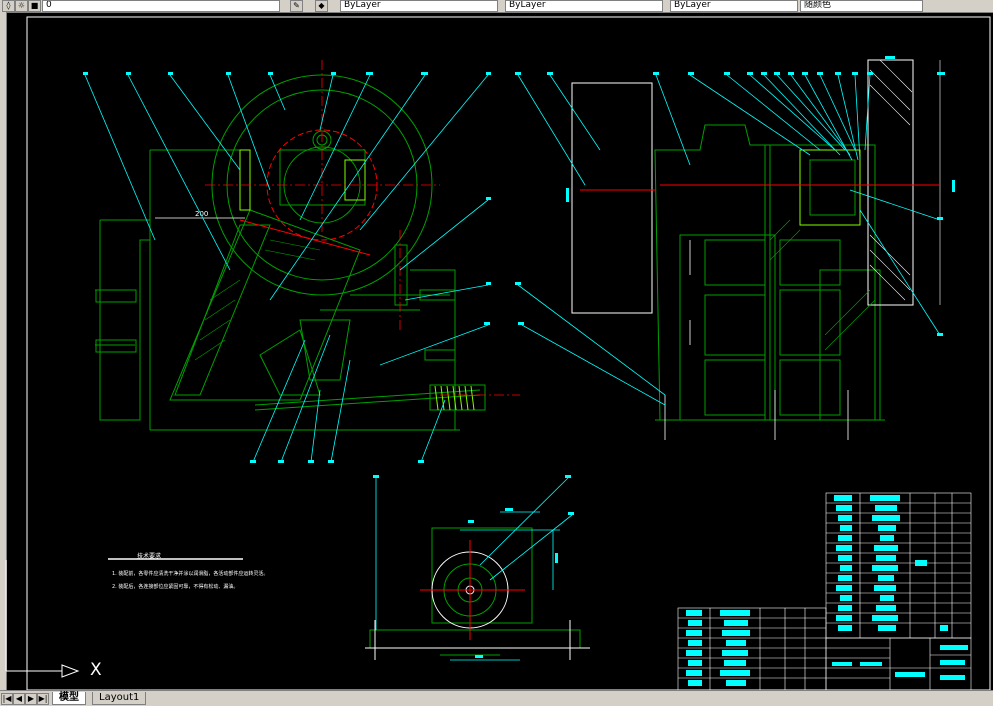 Image resolution: width=993 pixels, height=706 pixels. I want to click on ucs-x-label: X, so click(96, 670).